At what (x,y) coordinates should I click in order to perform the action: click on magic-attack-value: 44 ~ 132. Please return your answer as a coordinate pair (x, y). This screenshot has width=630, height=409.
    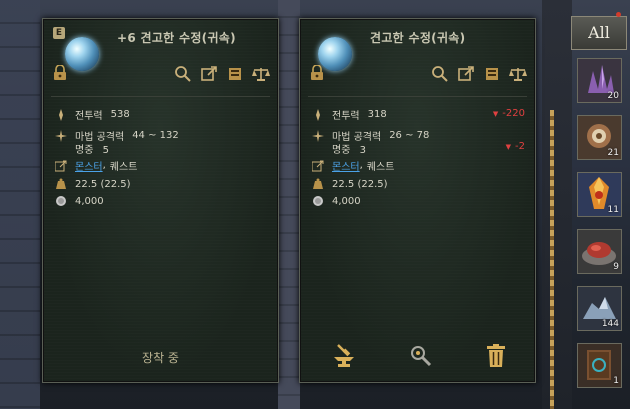
    Looking at the image, I should click on (155, 135).